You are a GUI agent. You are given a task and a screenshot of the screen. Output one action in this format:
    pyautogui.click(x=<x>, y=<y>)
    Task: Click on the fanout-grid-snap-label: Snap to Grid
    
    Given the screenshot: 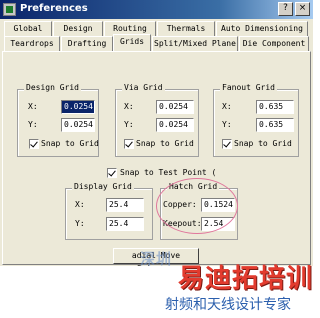 What is the action you would take?
    pyautogui.click(x=263, y=143)
    